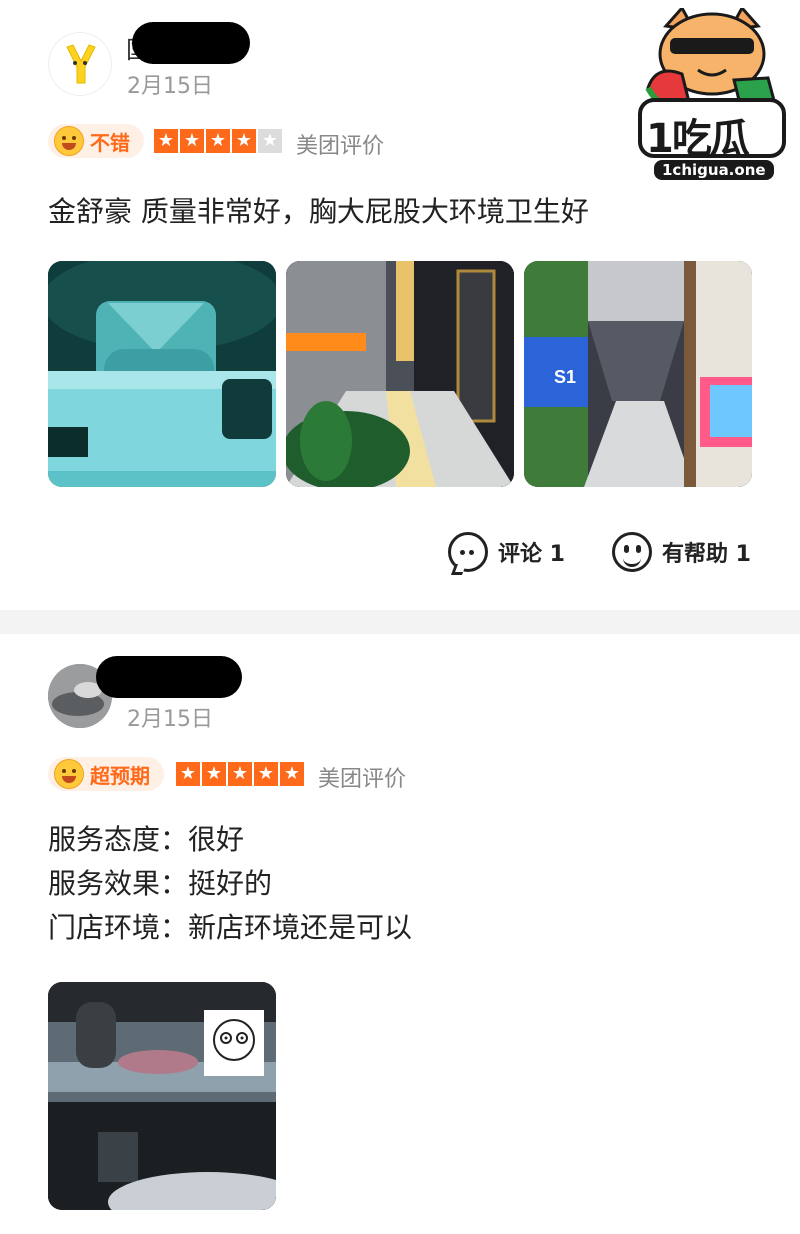 The image size is (800, 1234). Describe the element at coordinates (400, 374) in the screenshot. I see `review-photo-hallway` at that location.